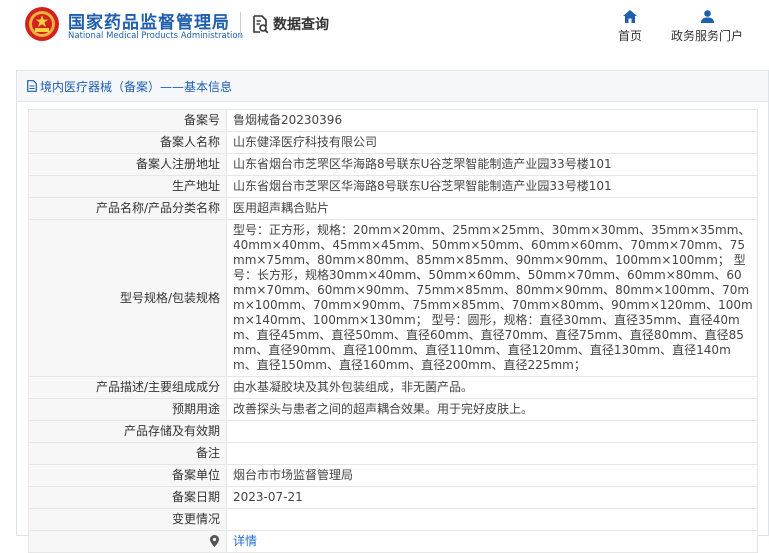  I want to click on row-label: 预期用途, so click(127, 409).